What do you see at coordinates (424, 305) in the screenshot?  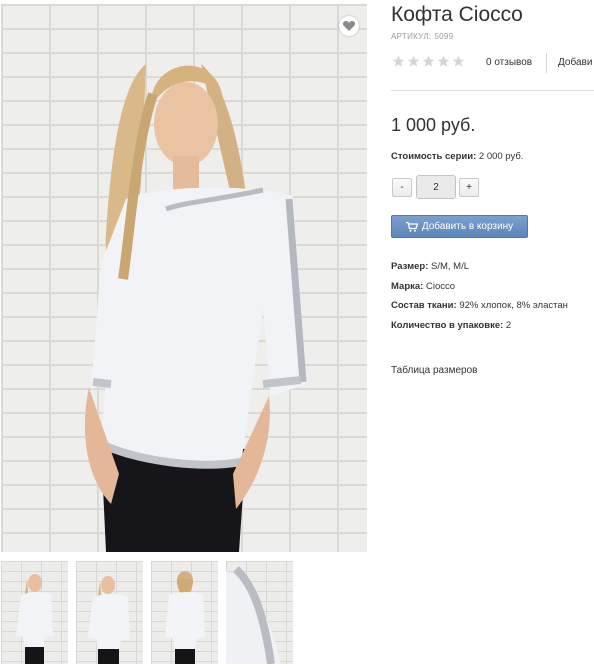 I see `property-name: Состав ткани:` at bounding box center [424, 305].